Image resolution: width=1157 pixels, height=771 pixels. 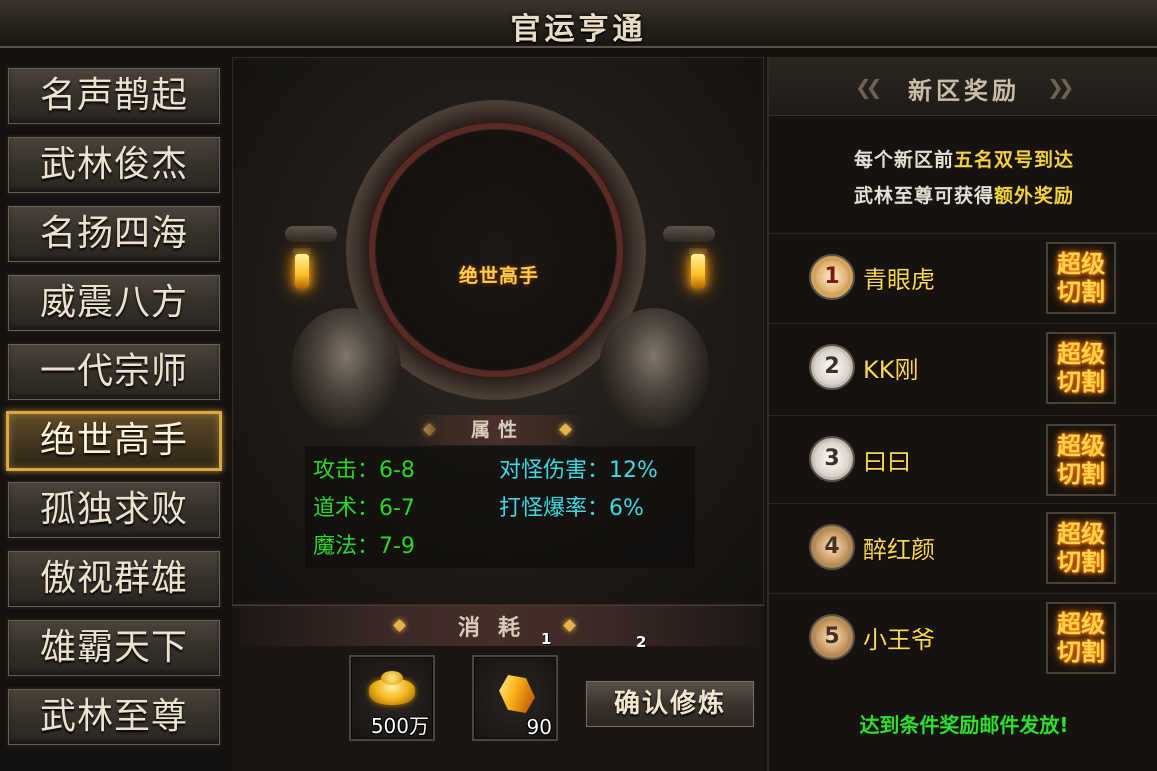 What do you see at coordinates (832, 637) in the screenshot?
I see `rank-medal-5-icon: 5` at bounding box center [832, 637].